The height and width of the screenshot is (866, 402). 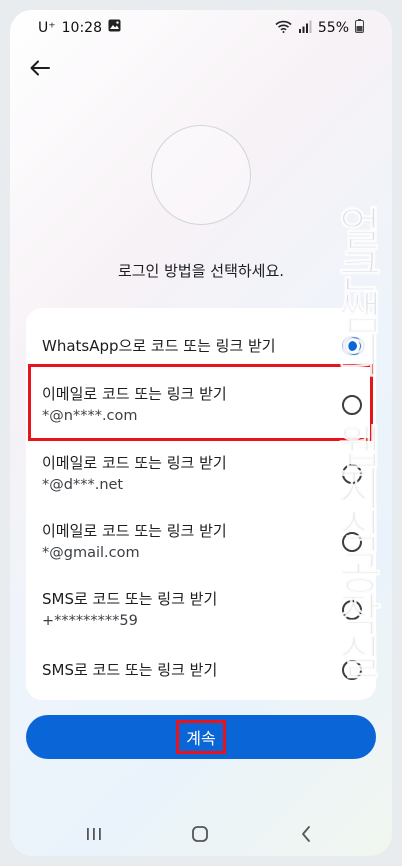 What do you see at coordinates (200, 402) in the screenshot?
I see `highlight-annotation` at bounding box center [200, 402].